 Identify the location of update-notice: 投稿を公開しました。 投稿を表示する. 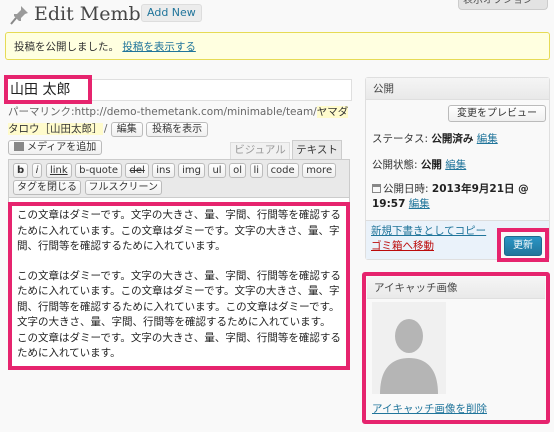
(277, 46).